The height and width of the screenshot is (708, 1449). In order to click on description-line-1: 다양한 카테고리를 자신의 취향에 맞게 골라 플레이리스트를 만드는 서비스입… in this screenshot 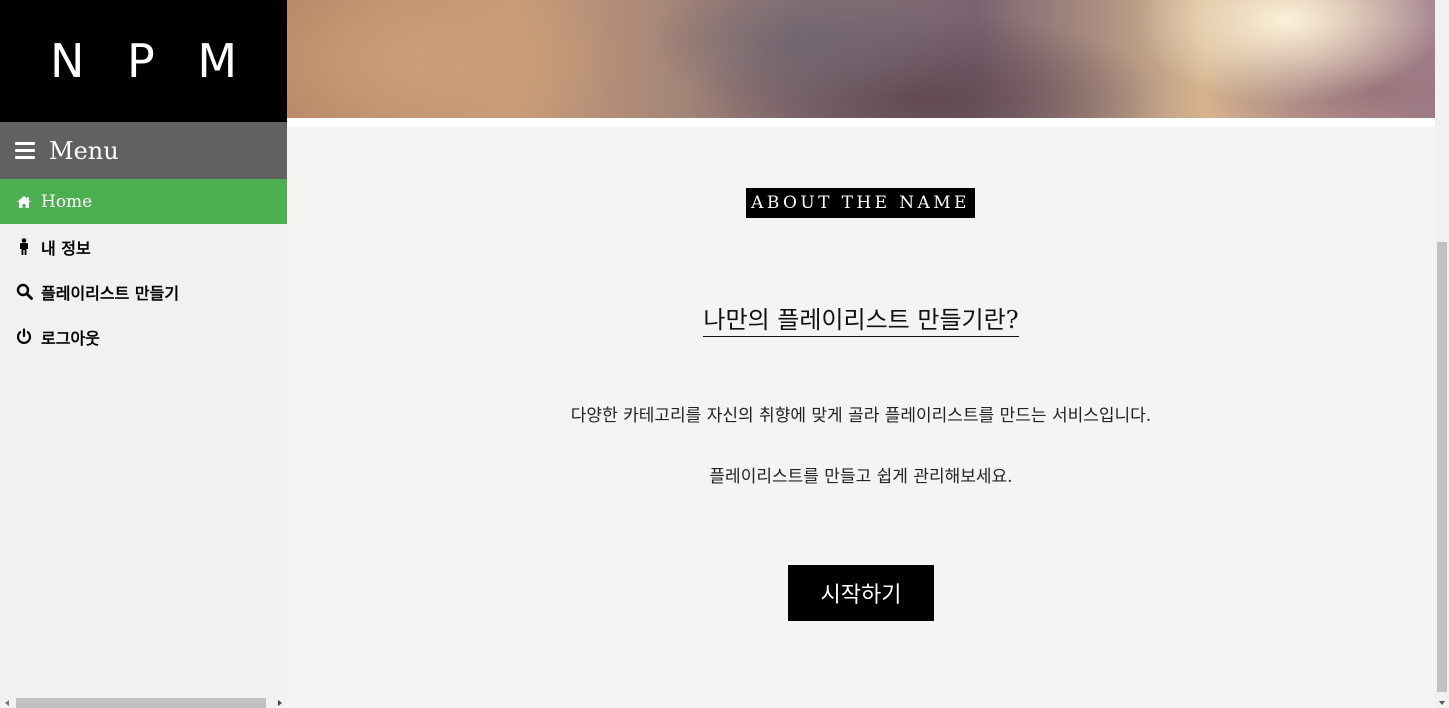, I will do `click(861, 416)`.